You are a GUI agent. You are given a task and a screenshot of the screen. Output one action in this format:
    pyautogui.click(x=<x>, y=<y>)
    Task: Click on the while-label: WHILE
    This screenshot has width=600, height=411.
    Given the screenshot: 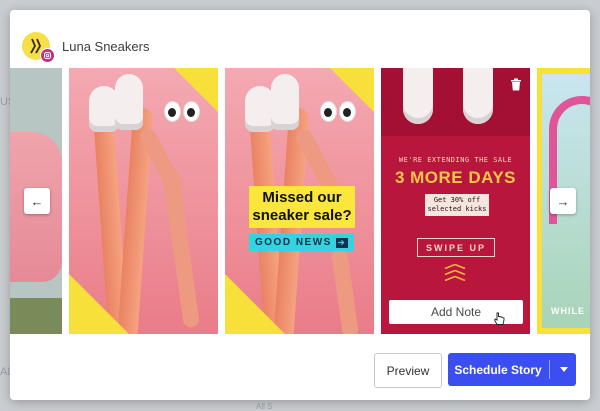 What is the action you would take?
    pyautogui.click(x=568, y=311)
    